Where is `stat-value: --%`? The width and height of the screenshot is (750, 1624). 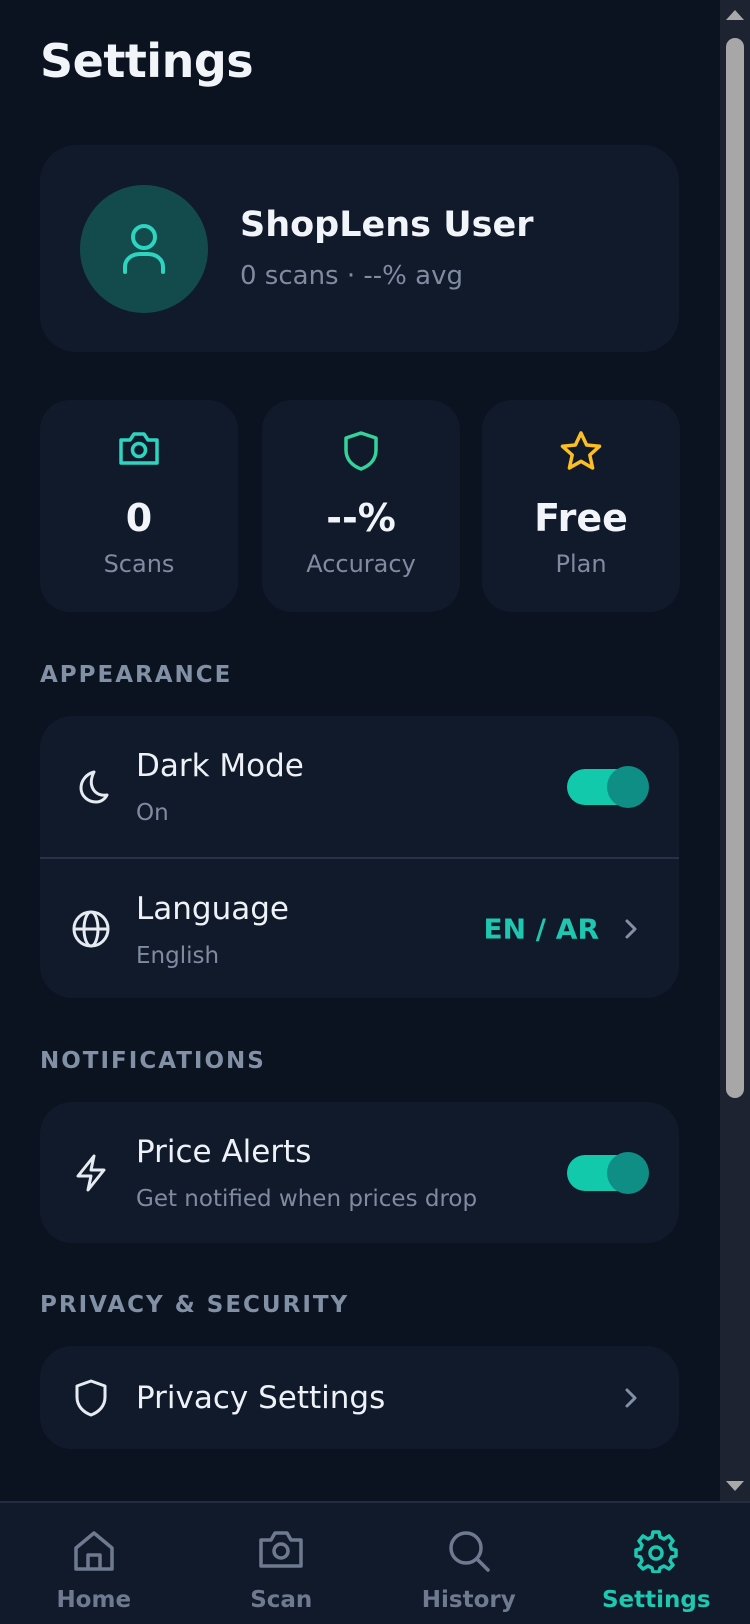
stat-value: --% is located at coordinates (361, 518).